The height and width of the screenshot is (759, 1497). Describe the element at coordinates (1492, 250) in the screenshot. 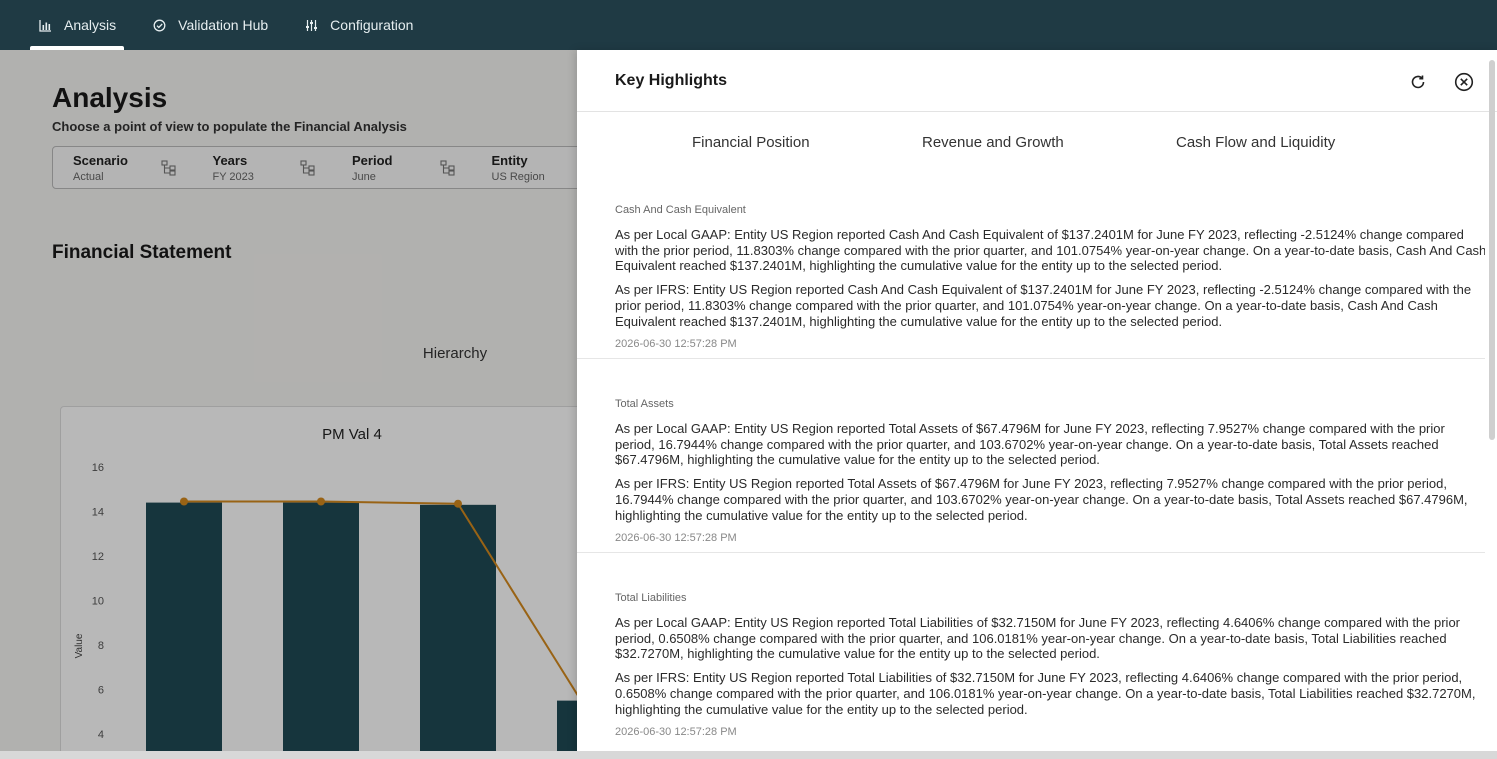

I see `scrollbar` at that location.